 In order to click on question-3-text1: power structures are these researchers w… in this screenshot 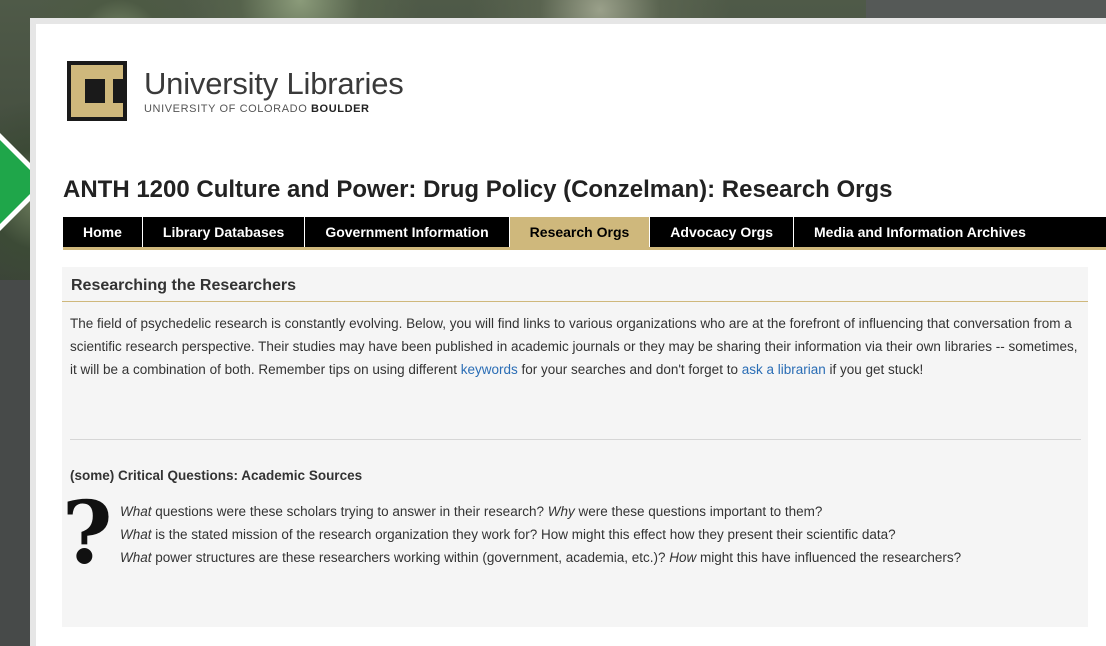, I will do `click(410, 557)`.